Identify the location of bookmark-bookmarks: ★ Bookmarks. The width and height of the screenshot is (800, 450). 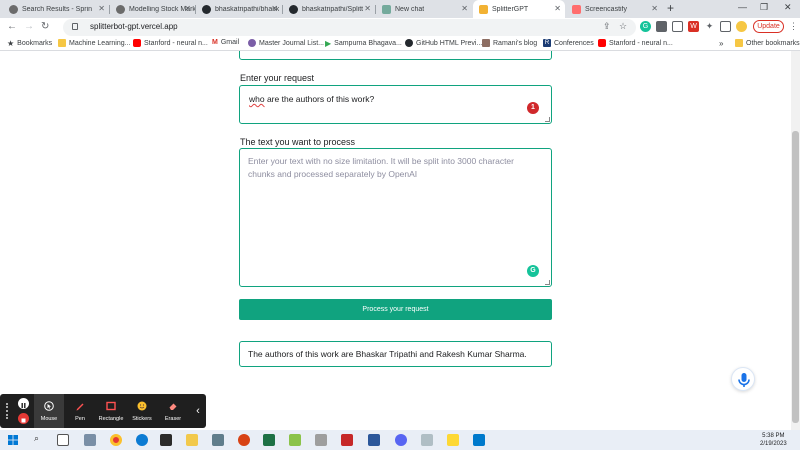
(29, 43).